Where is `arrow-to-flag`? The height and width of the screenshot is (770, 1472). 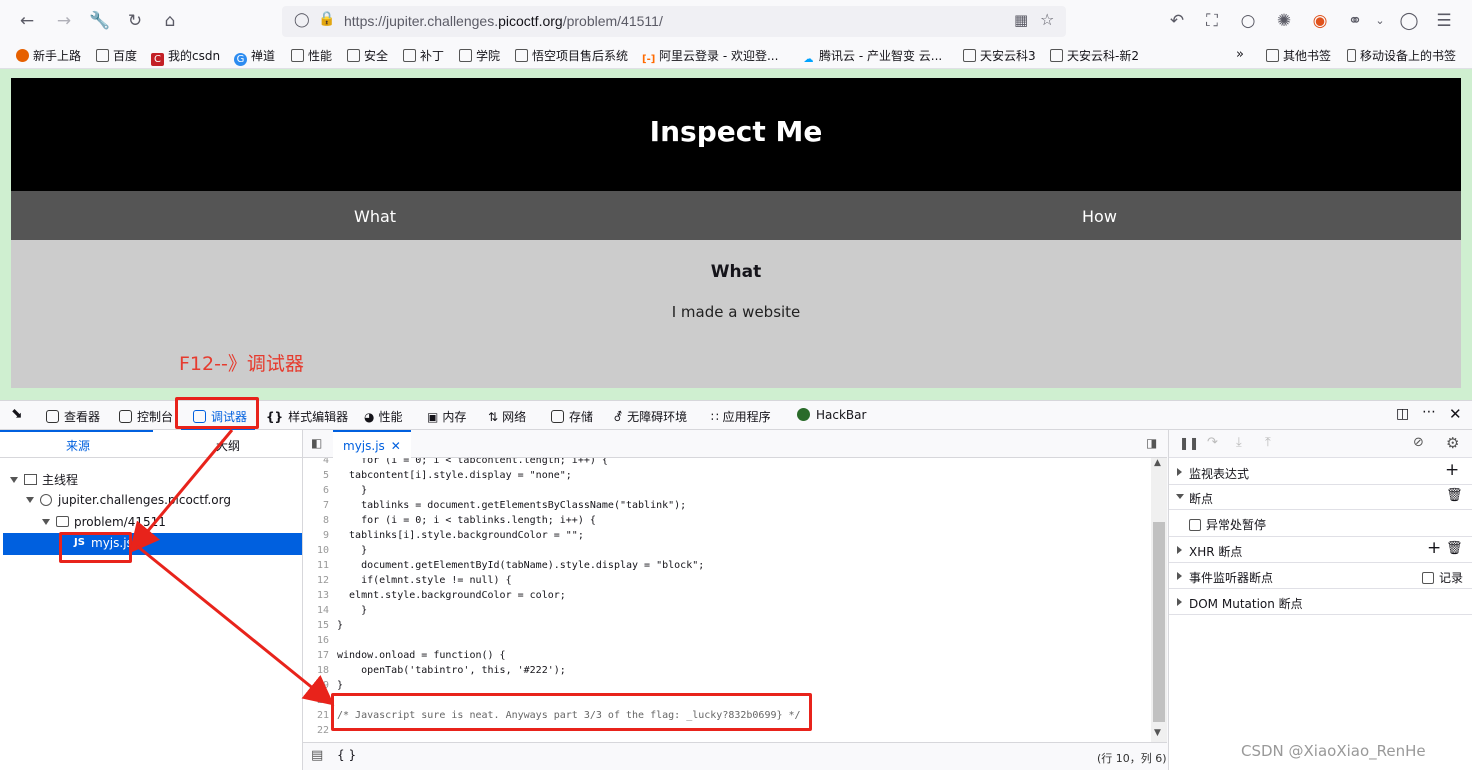
arrow-to-flag is located at coordinates (235, 625).